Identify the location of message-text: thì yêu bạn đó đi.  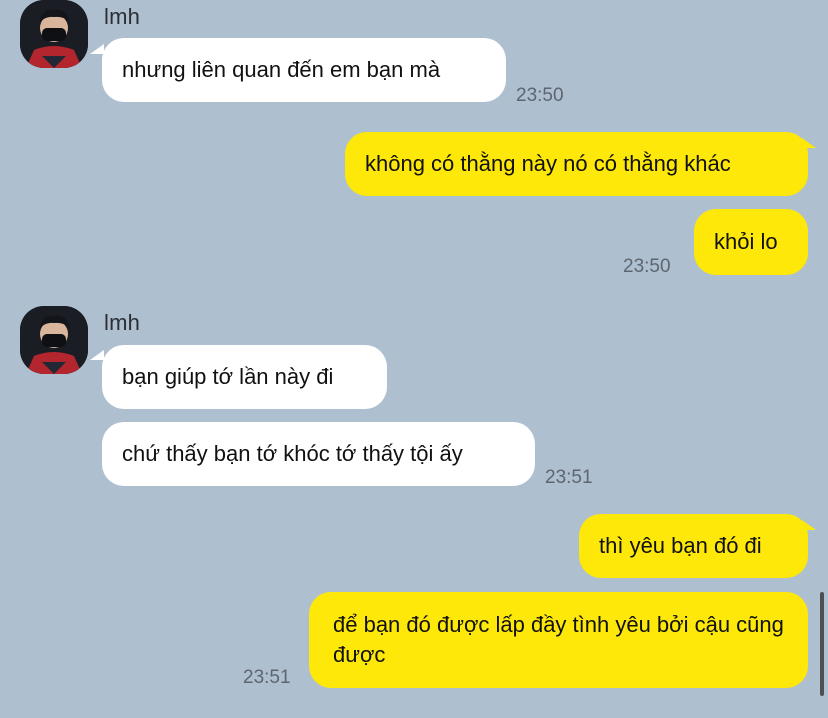
(680, 545).